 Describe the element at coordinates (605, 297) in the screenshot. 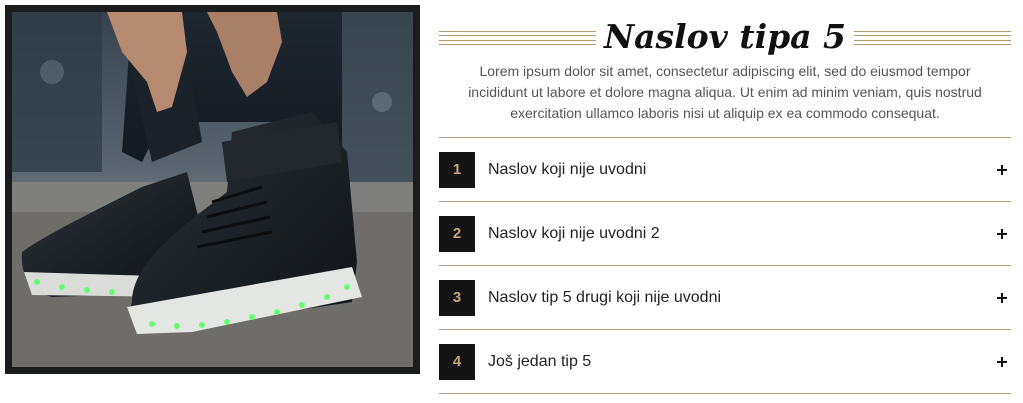

I see `accordion-item-label: Naslov tip 5 drugi koji nije uvodni` at that location.